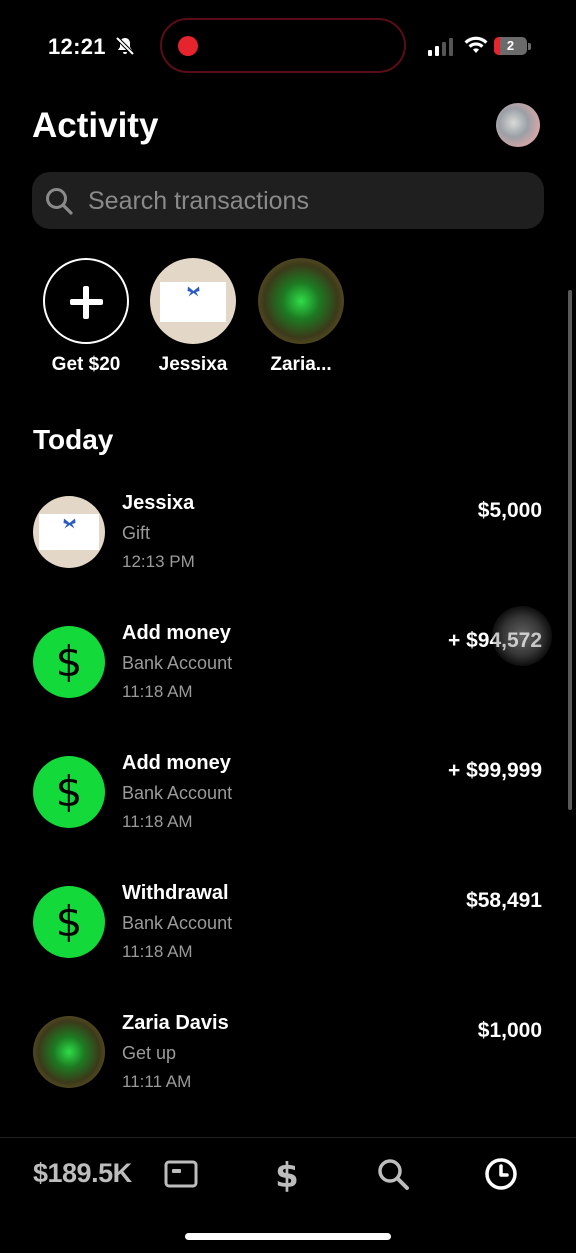 This screenshot has height=1253, width=576. Describe the element at coordinates (440, 47) in the screenshot. I see `cellular-signal-icon` at that location.